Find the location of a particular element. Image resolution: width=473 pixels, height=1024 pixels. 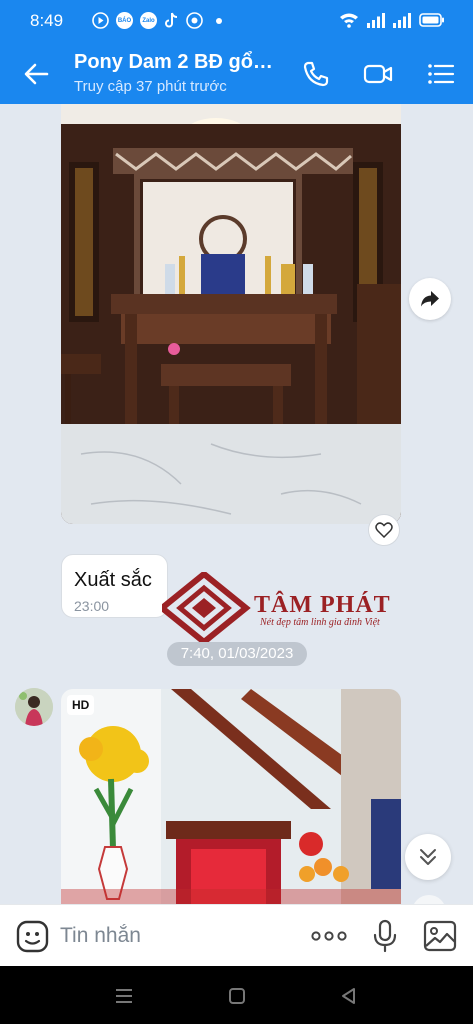

status-time: 8:49 is located at coordinates (47, 20).